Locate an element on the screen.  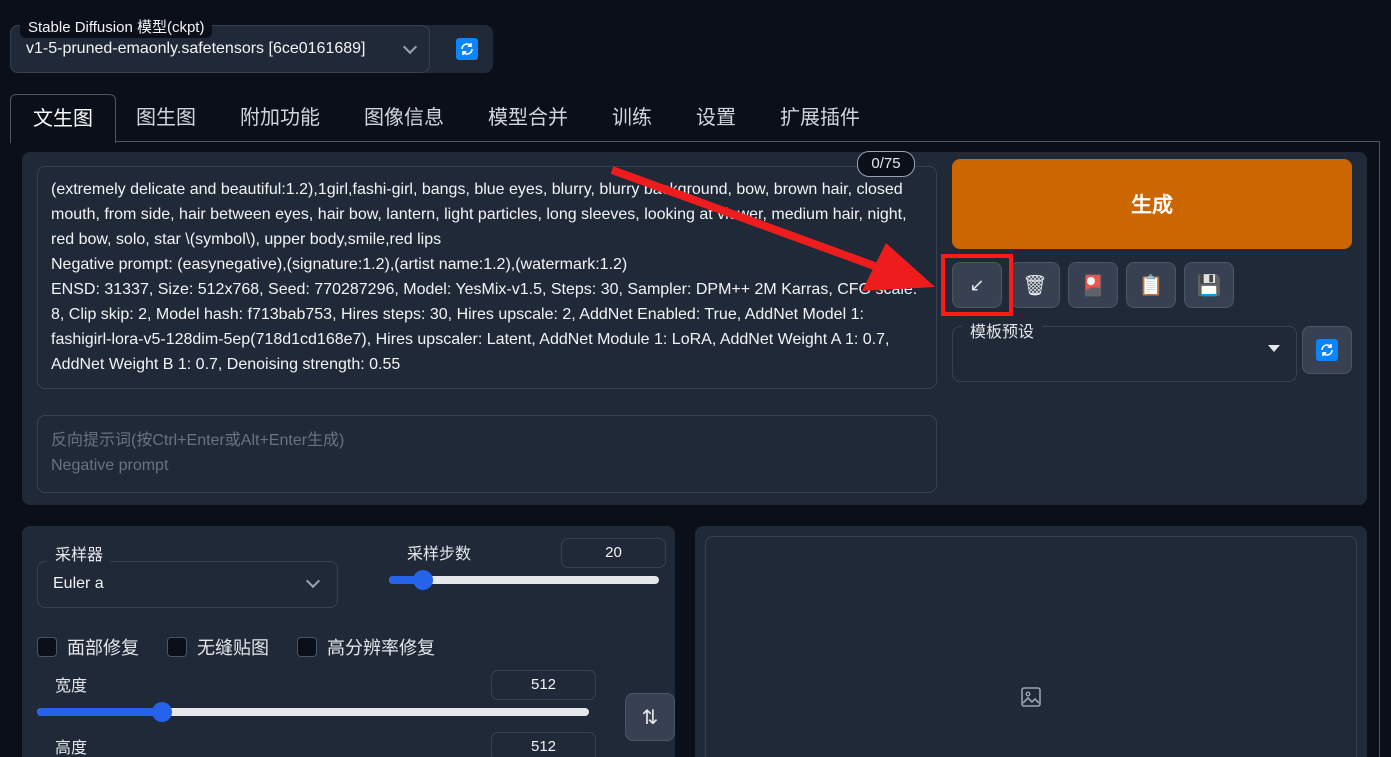
tab-extensions: 扩展插件 is located at coordinates (820, 118).